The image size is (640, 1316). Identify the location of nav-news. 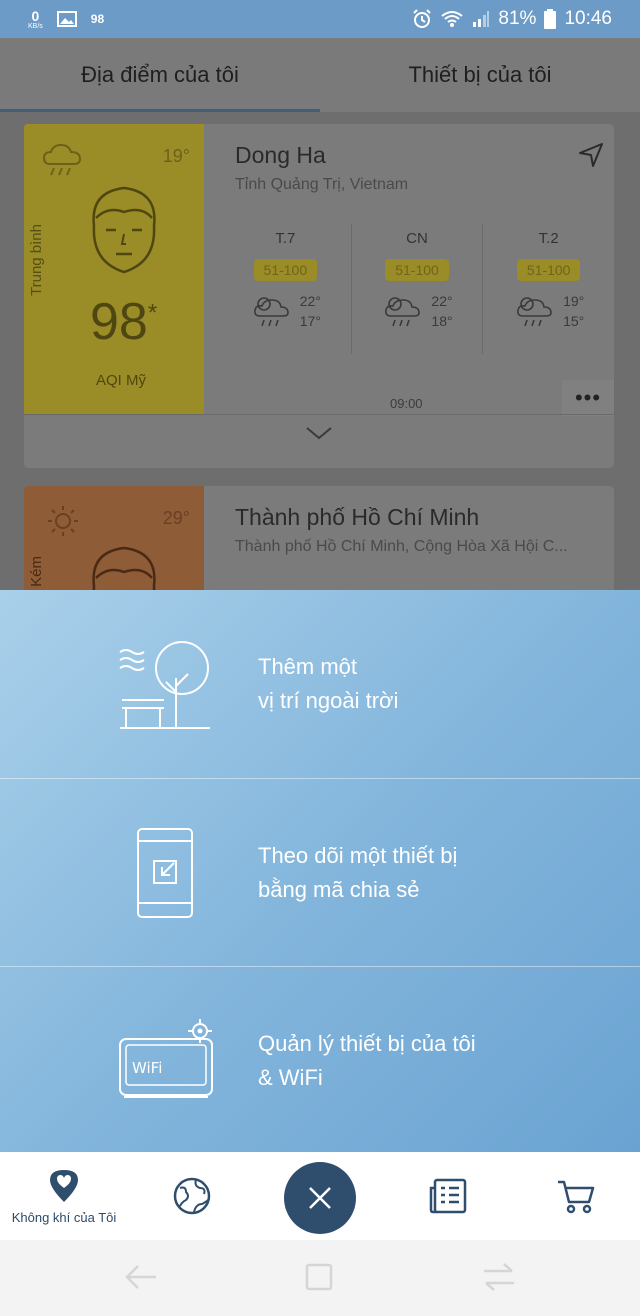
(448, 1196).